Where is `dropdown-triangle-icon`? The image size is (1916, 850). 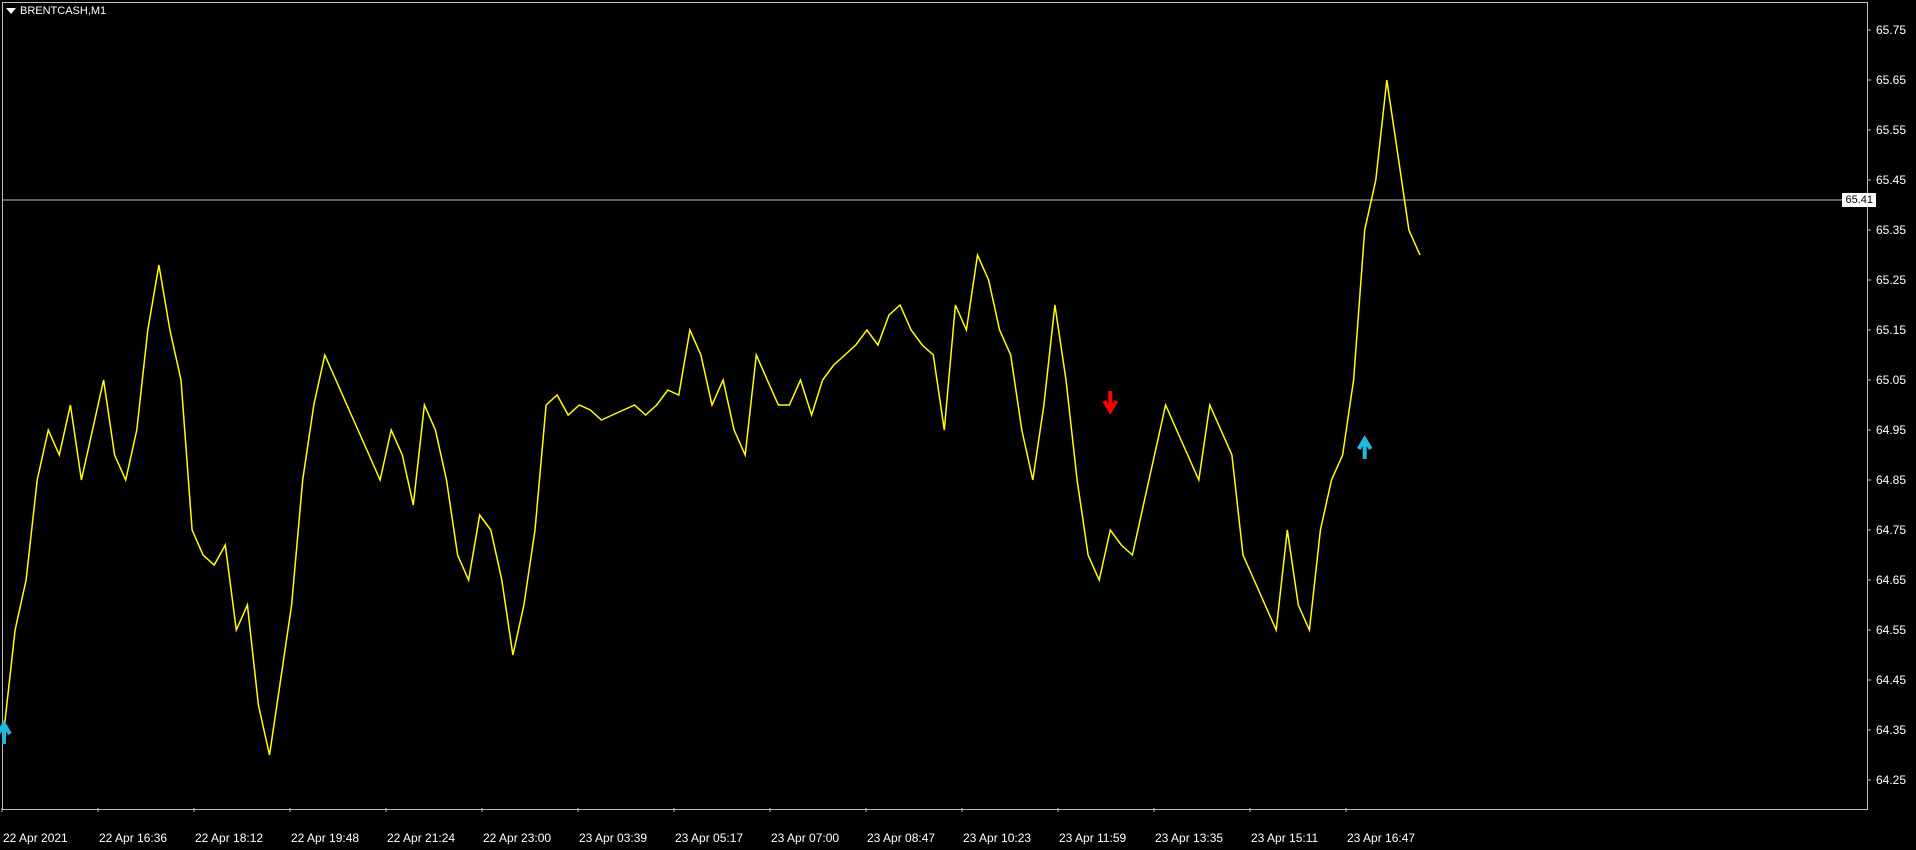
dropdown-triangle-icon is located at coordinates (11, 11).